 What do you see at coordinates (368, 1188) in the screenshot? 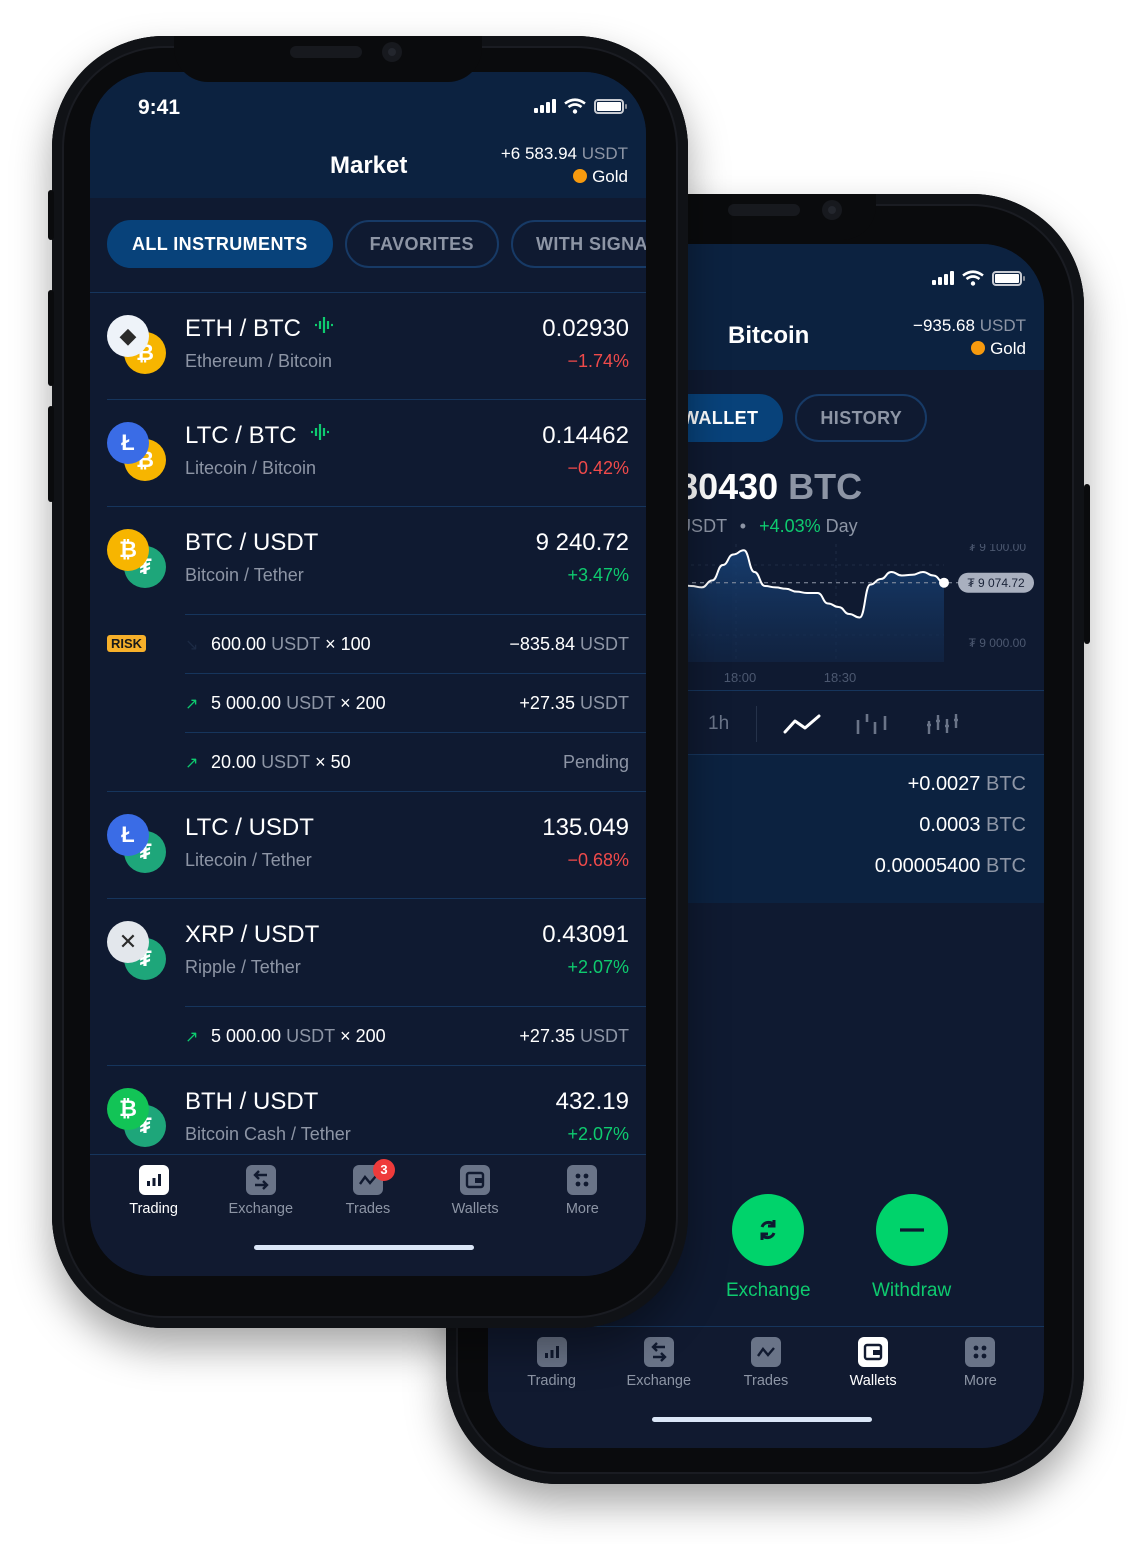
I see `nav-item-trades: Trades 3` at bounding box center [368, 1188].